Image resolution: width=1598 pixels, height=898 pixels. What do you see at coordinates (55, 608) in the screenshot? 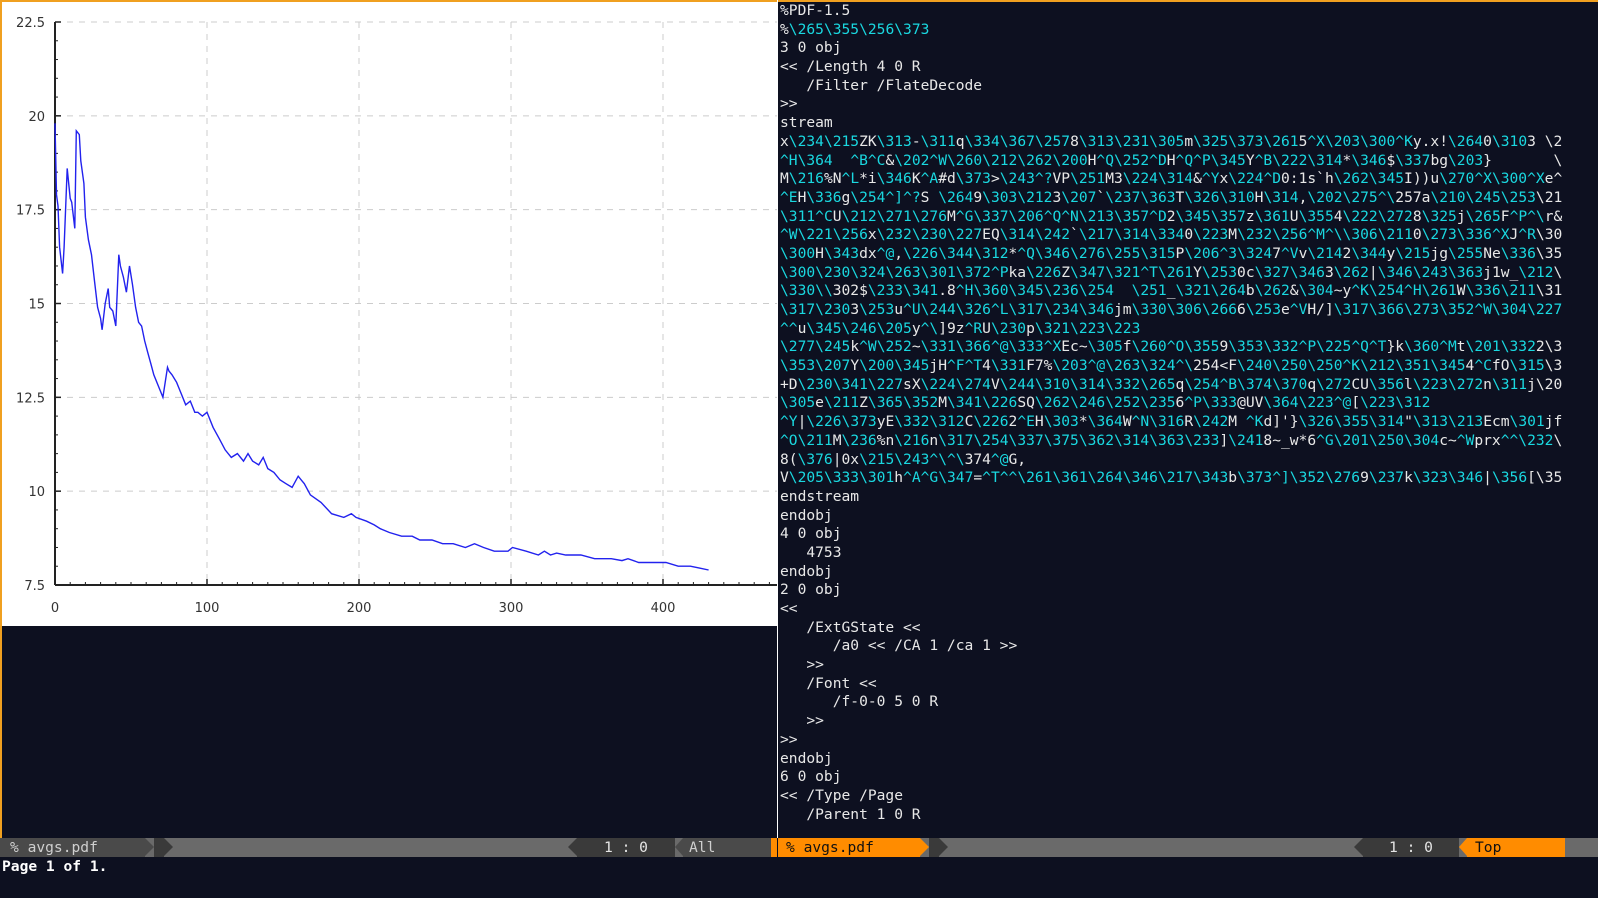
I see `x-tick-label: 0` at bounding box center [55, 608].